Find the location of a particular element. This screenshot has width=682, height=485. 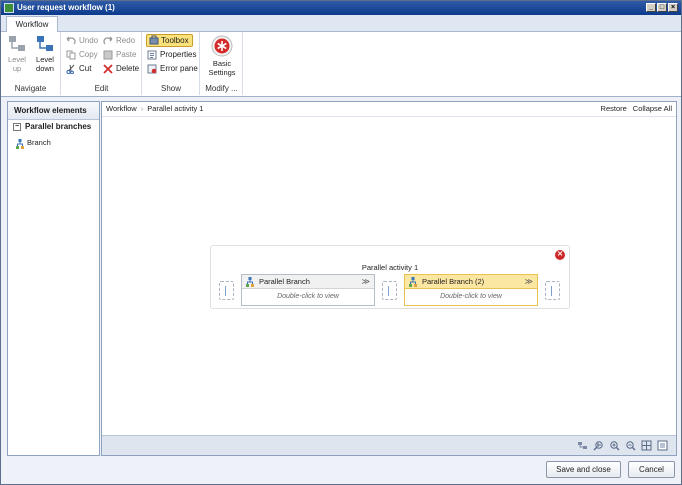

group-edit: Undo Redo Copy Paste Cut Delete Edit is located at coordinates (102, 63).